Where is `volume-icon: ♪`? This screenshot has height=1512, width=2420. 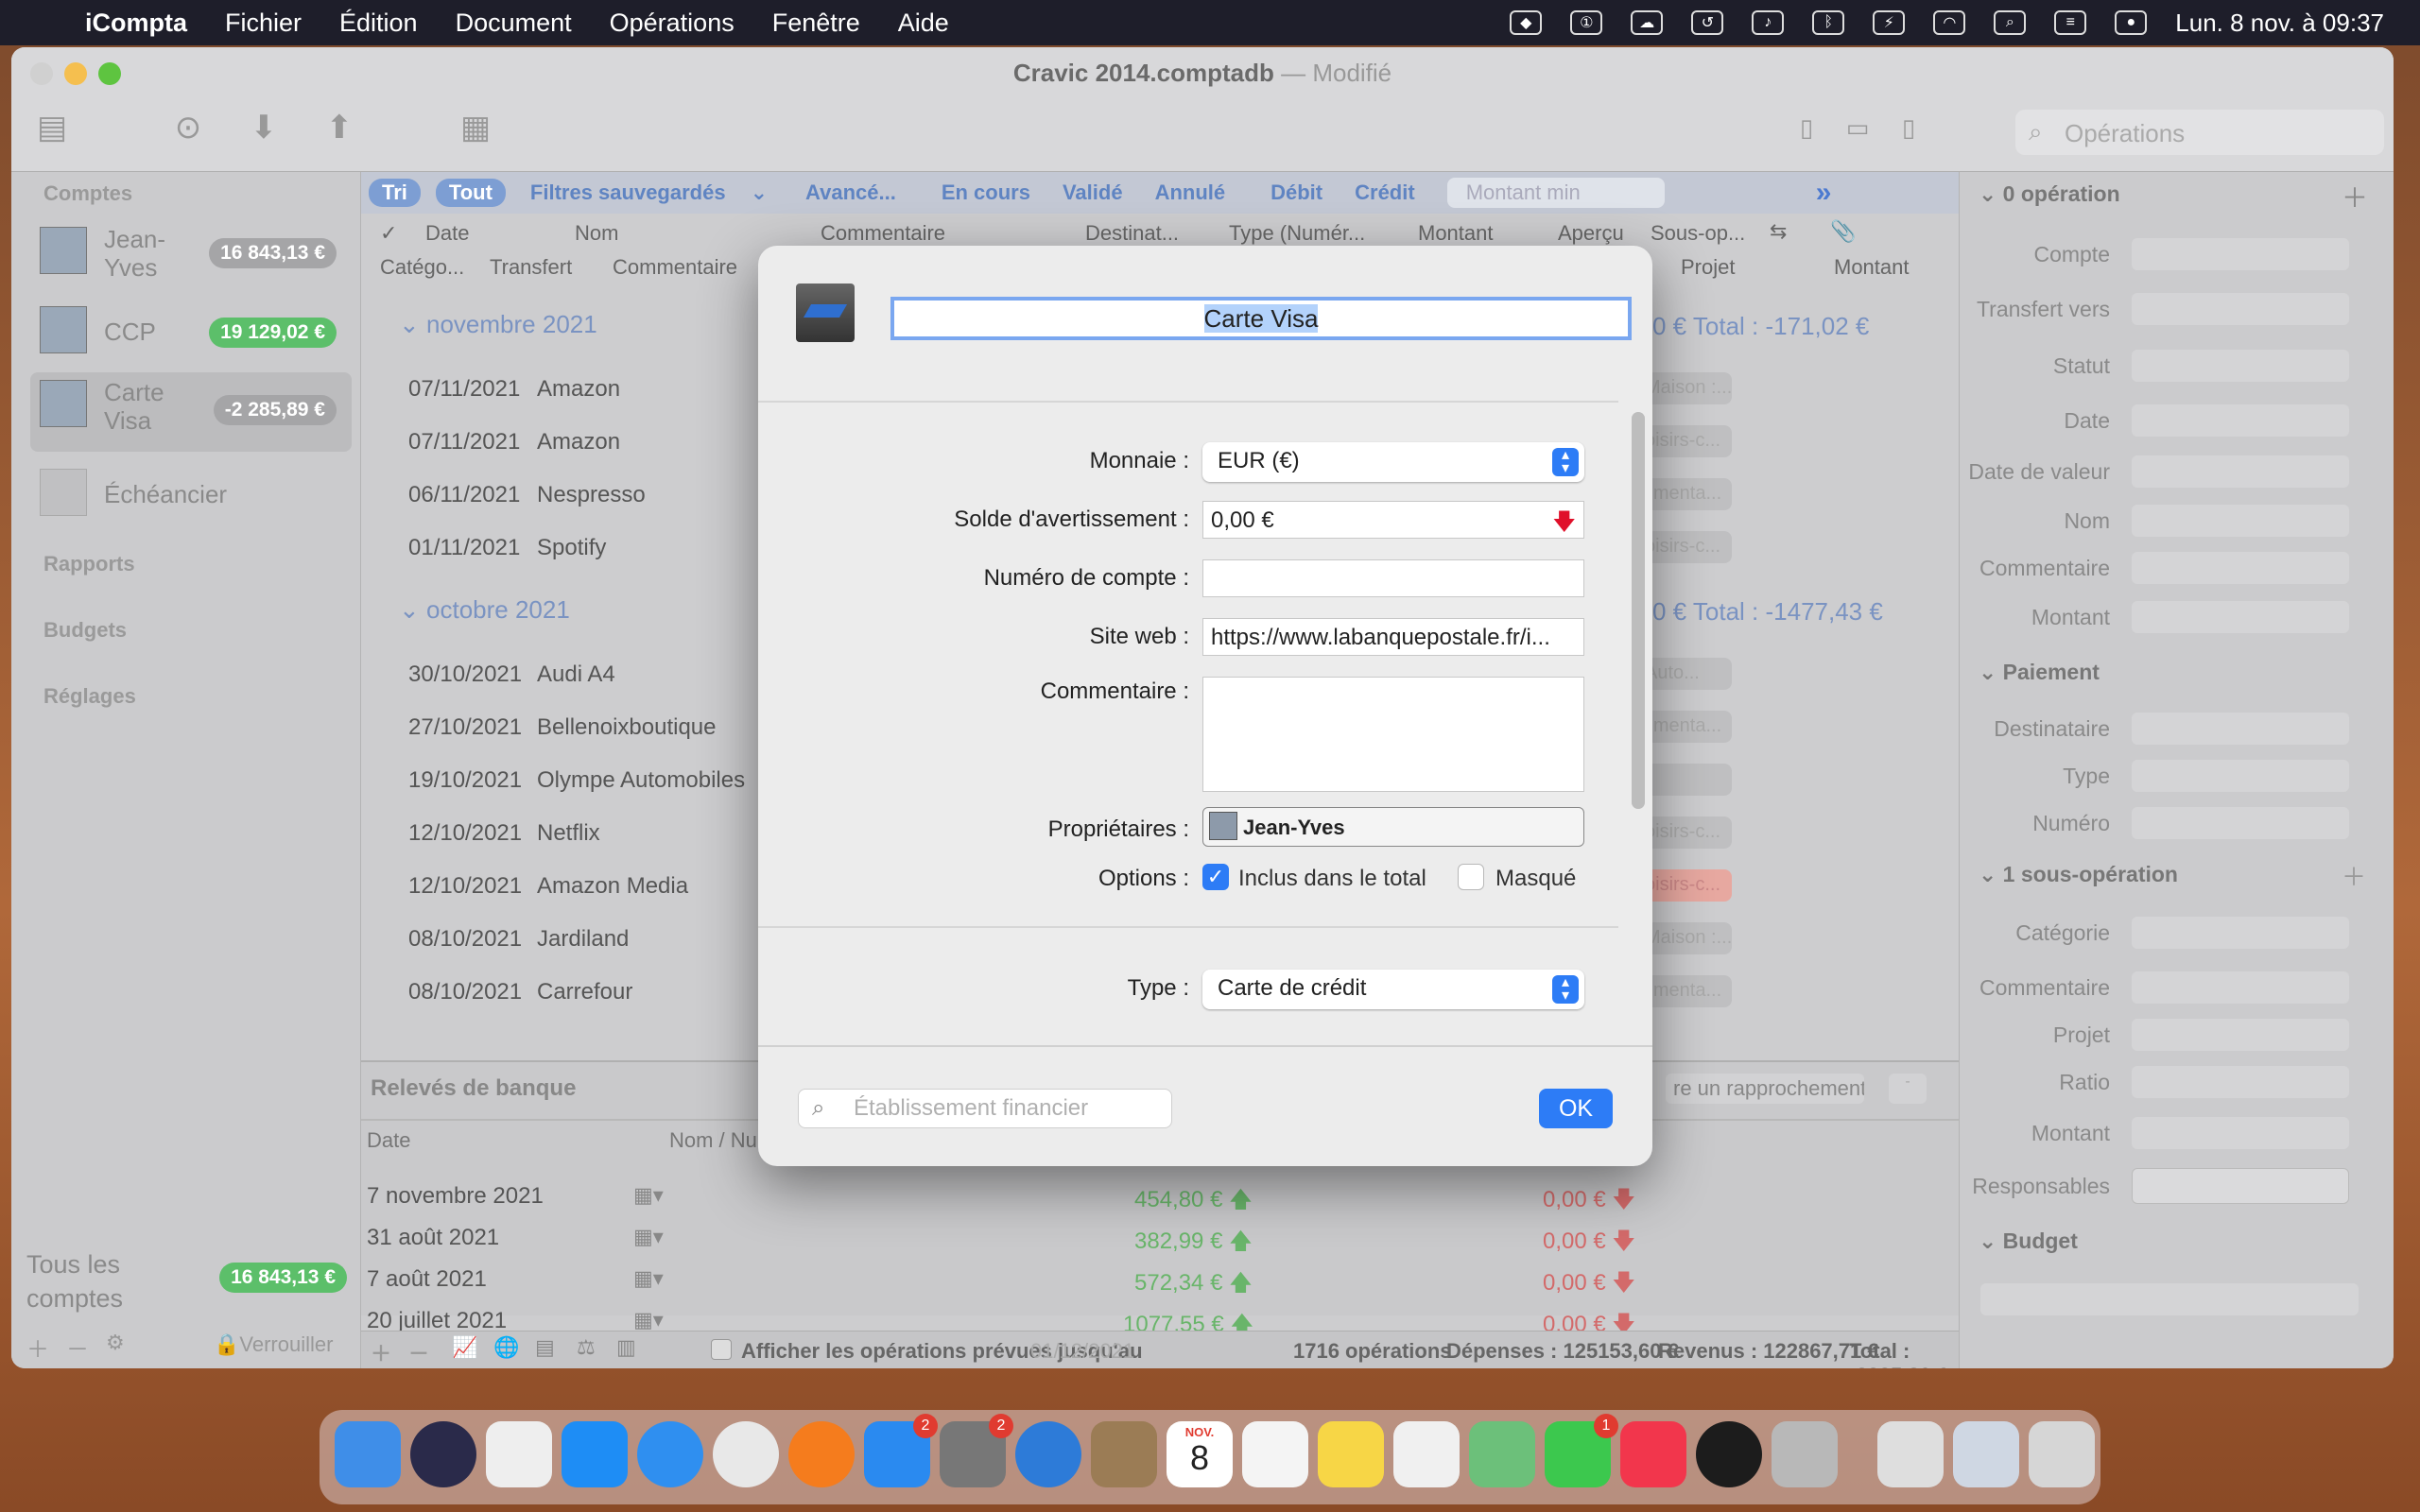 volume-icon: ♪ is located at coordinates (1768, 22).